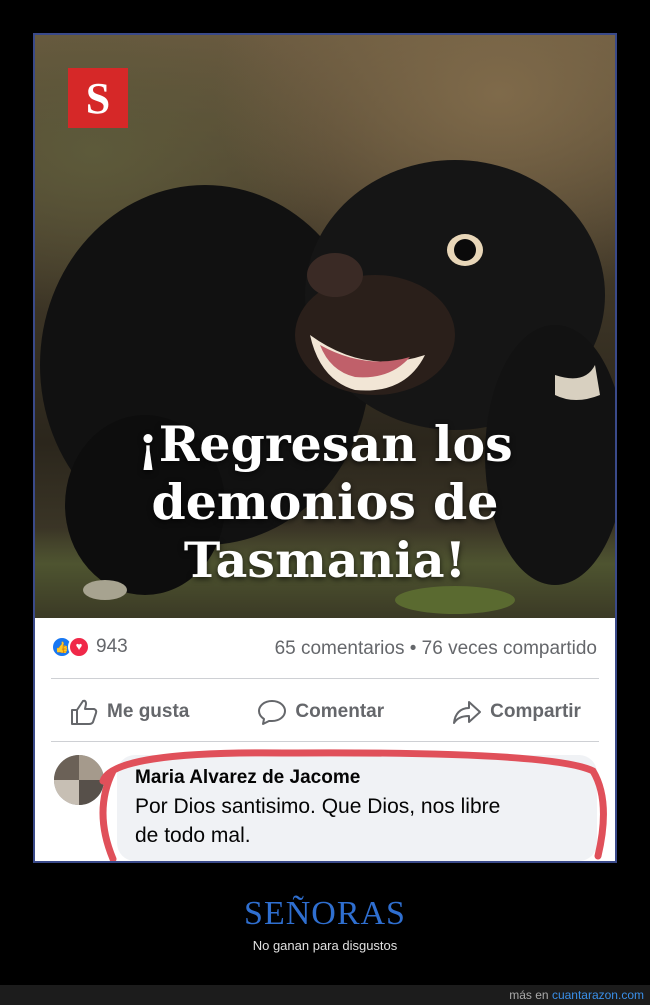  Describe the element at coordinates (325, 444) in the screenshot. I see `headline-line-1: ¡Regresan los` at that location.